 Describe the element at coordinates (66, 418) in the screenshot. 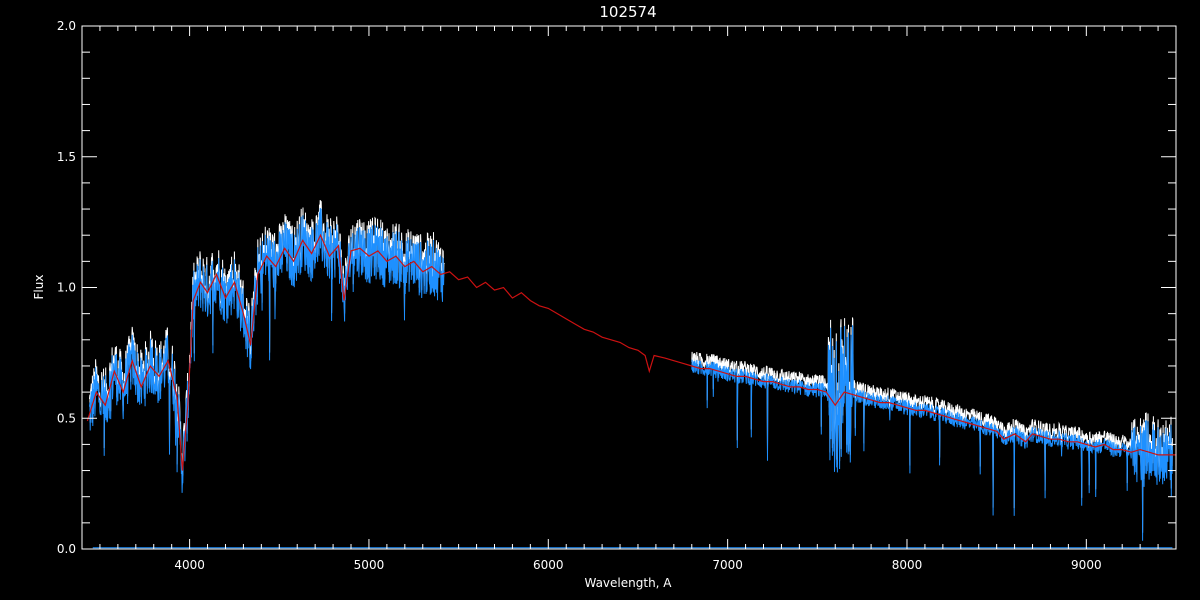

I see `y-tick-label: 0.5` at that location.